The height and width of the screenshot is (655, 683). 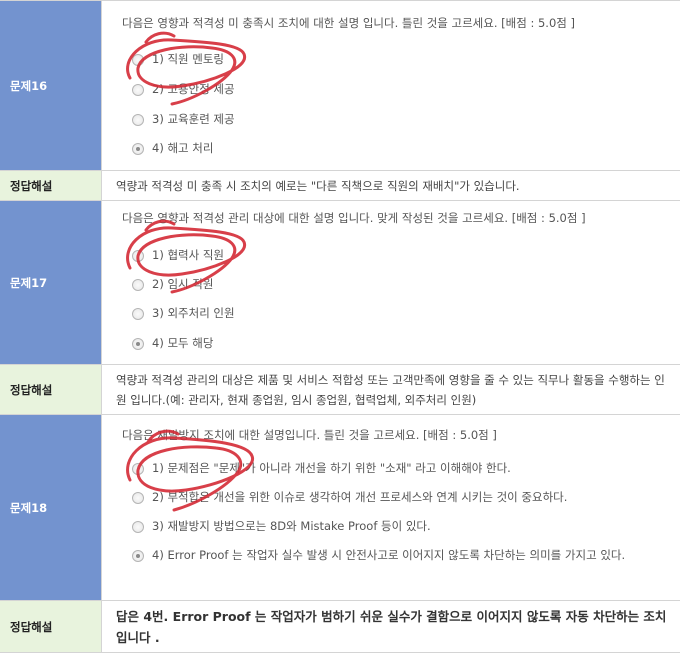 I want to click on question-label: 문제17, so click(x=50, y=282).